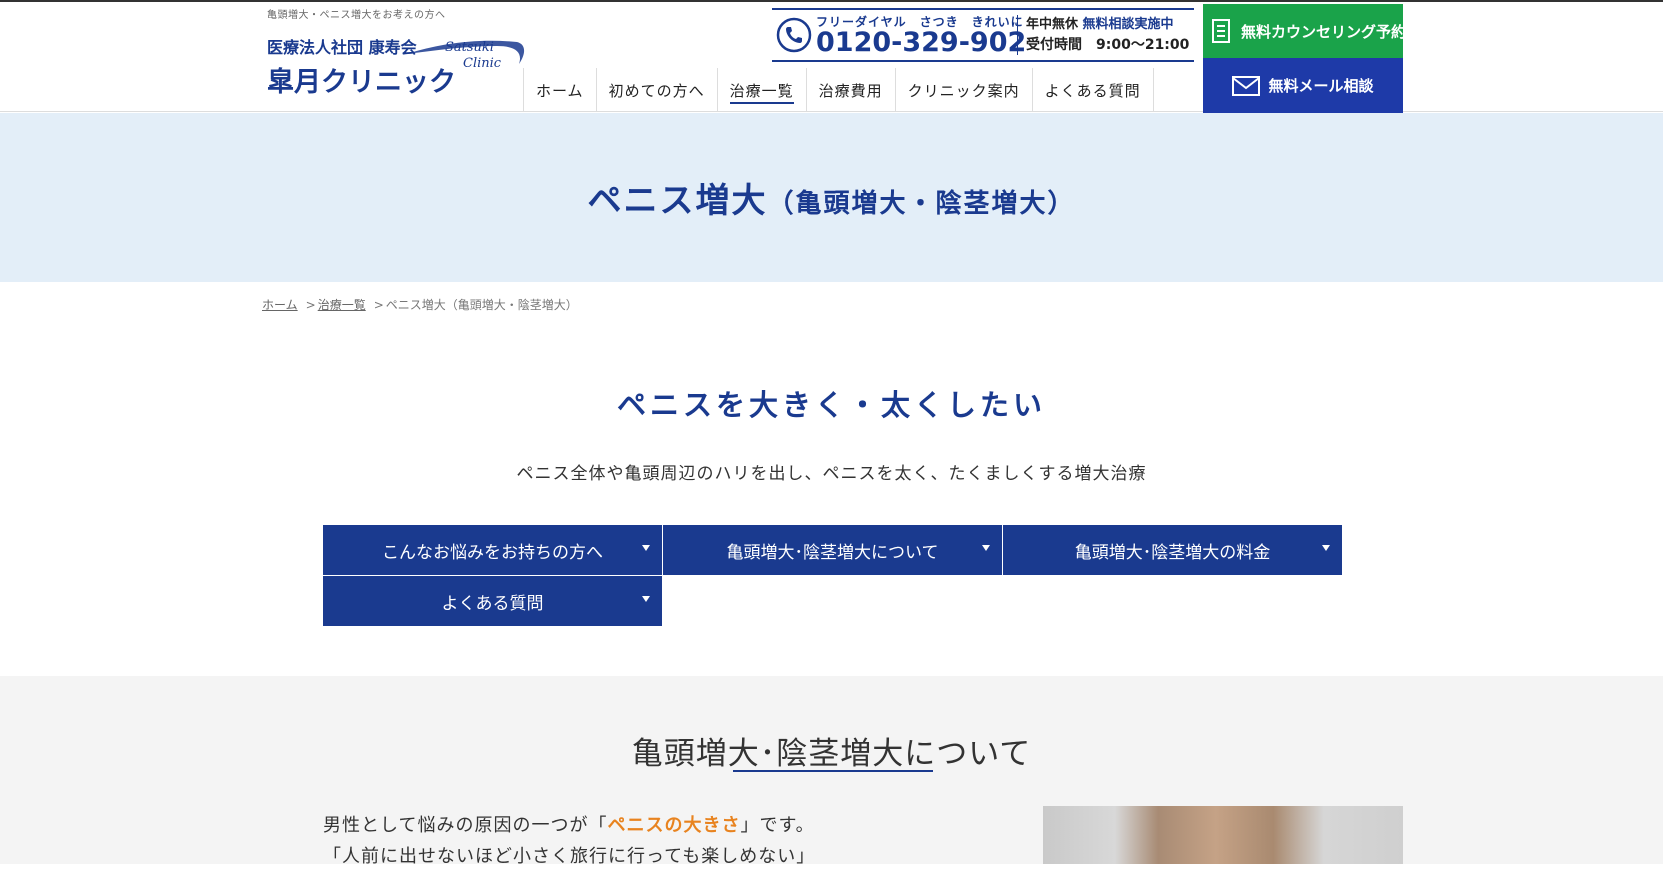 This screenshot has width=1663, height=872. Describe the element at coordinates (482, 63) in the screenshot. I see `logo-en-clinic: Clinic` at that location.